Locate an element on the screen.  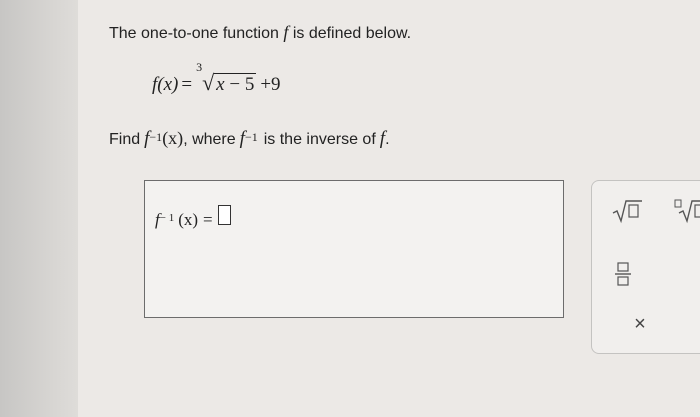
added-constant: +9 is located at coordinates (270, 84).